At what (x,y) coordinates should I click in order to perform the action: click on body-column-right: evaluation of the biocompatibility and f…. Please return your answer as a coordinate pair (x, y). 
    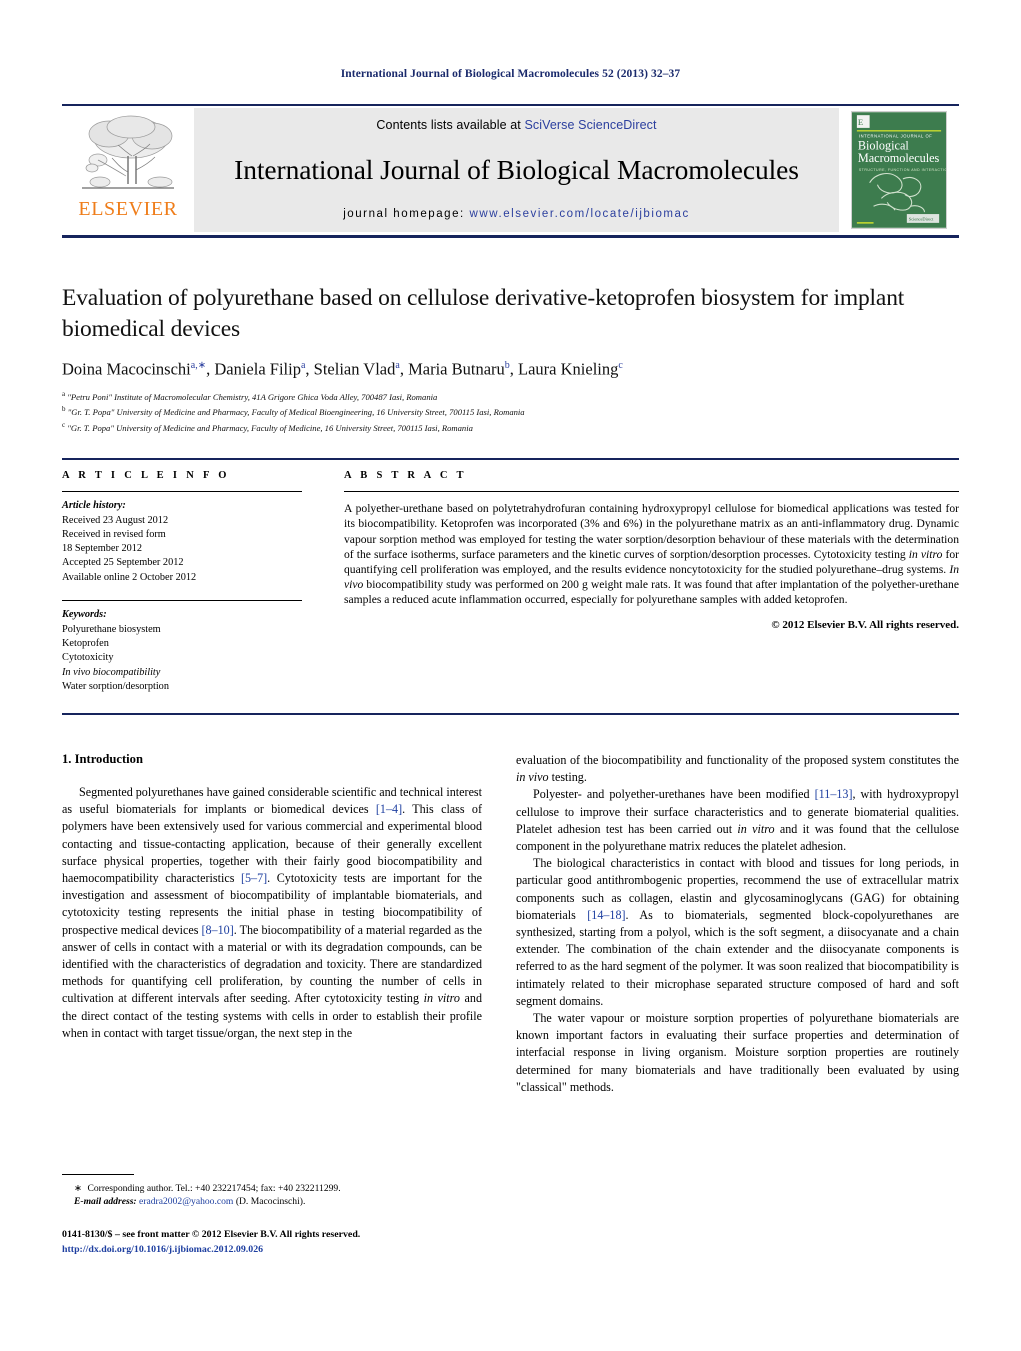
    Looking at the image, I should click on (737, 924).